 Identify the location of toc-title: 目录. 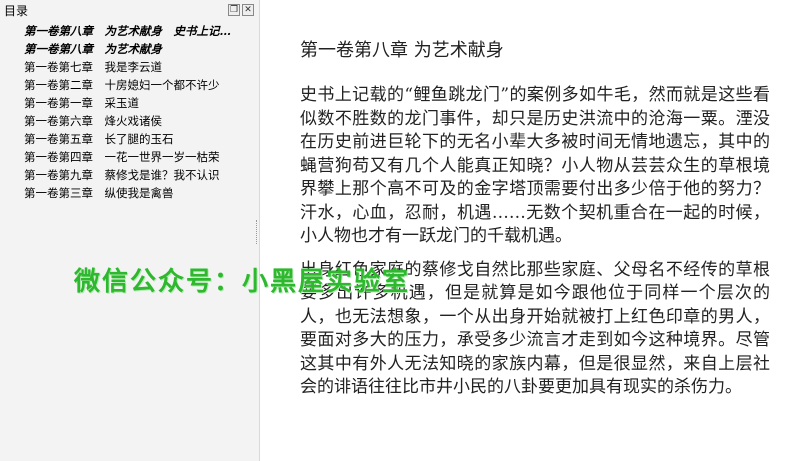
(16, 10).